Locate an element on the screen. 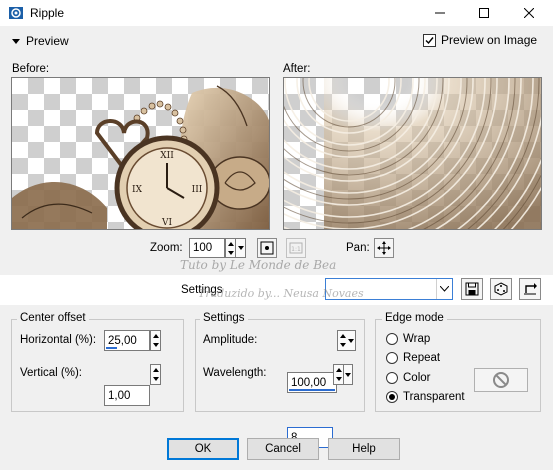 The image size is (553, 470). svg-text: III is located at coordinates (197, 190).